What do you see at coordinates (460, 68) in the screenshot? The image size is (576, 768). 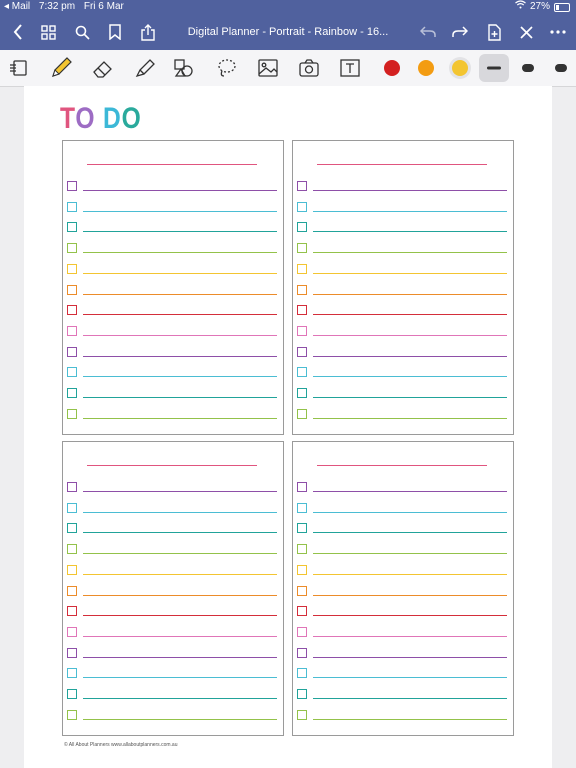 I see `color-swatch-yellow` at bounding box center [460, 68].